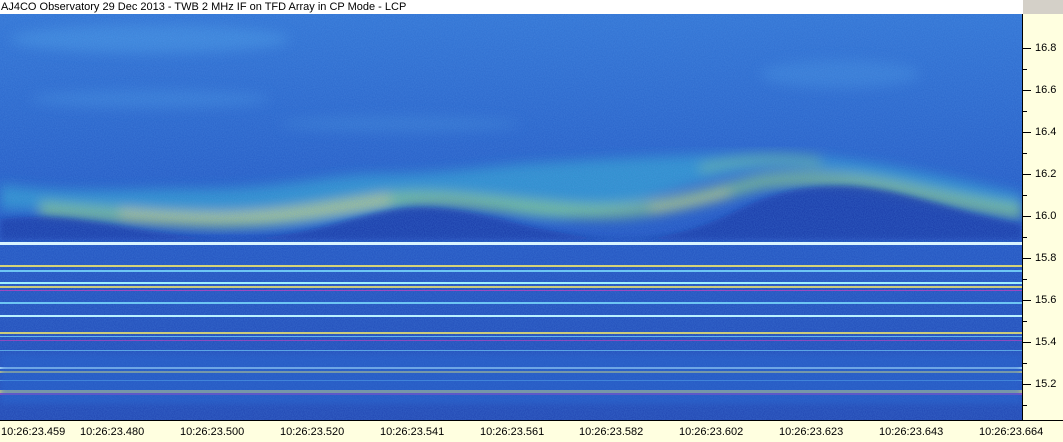  I want to click on x-tick-label: 10:26:23.520, so click(312, 432).